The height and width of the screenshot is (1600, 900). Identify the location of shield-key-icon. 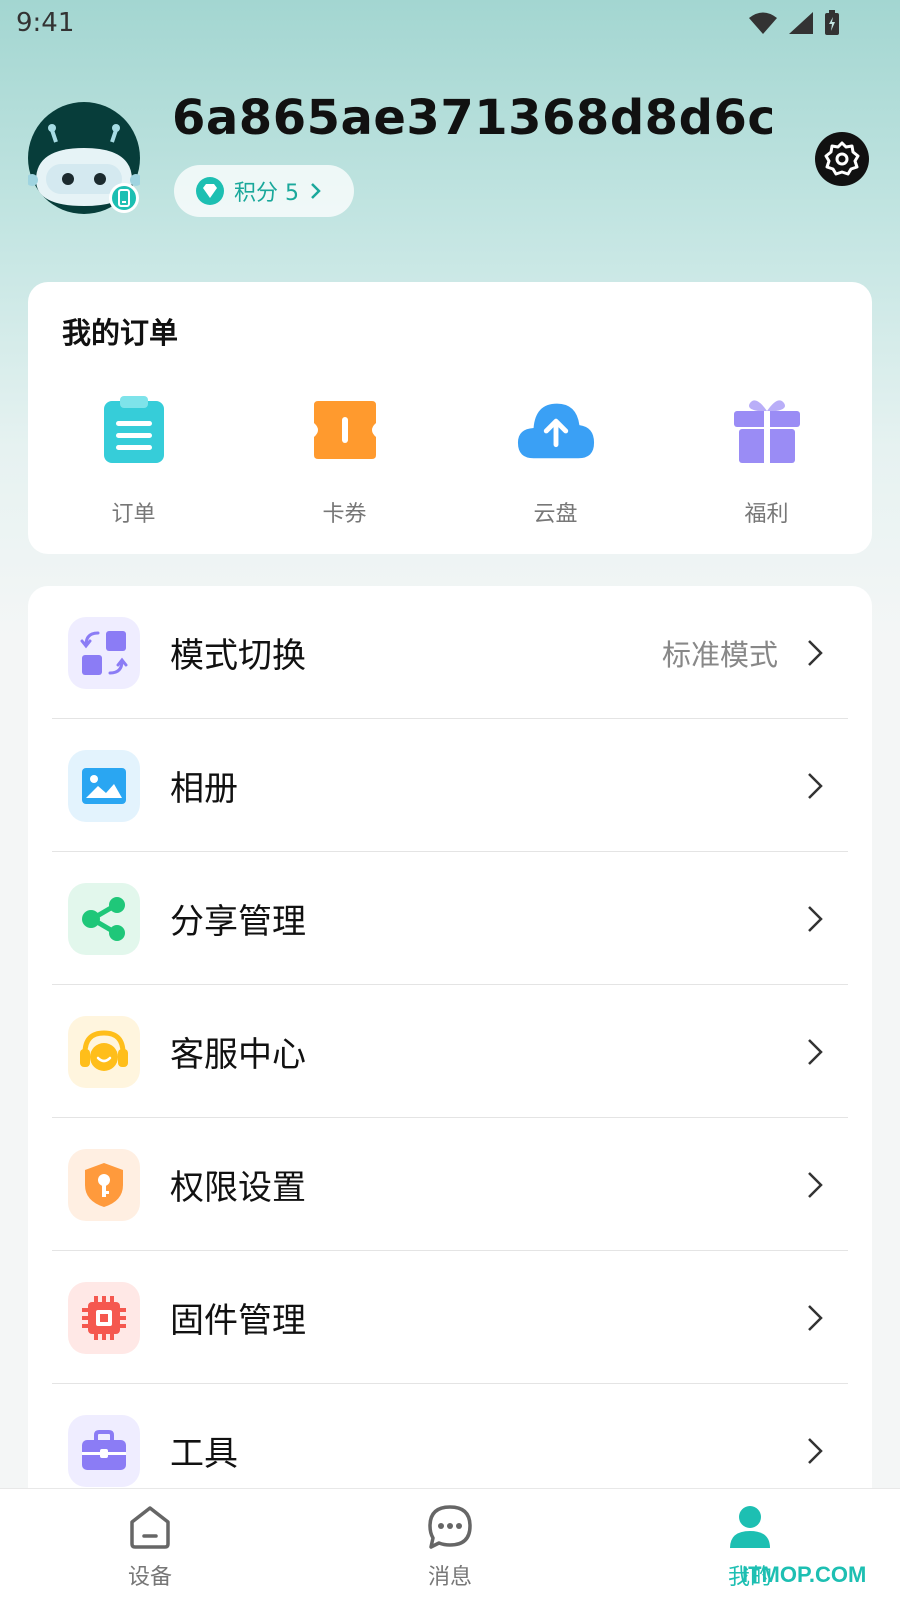
(104, 1184).